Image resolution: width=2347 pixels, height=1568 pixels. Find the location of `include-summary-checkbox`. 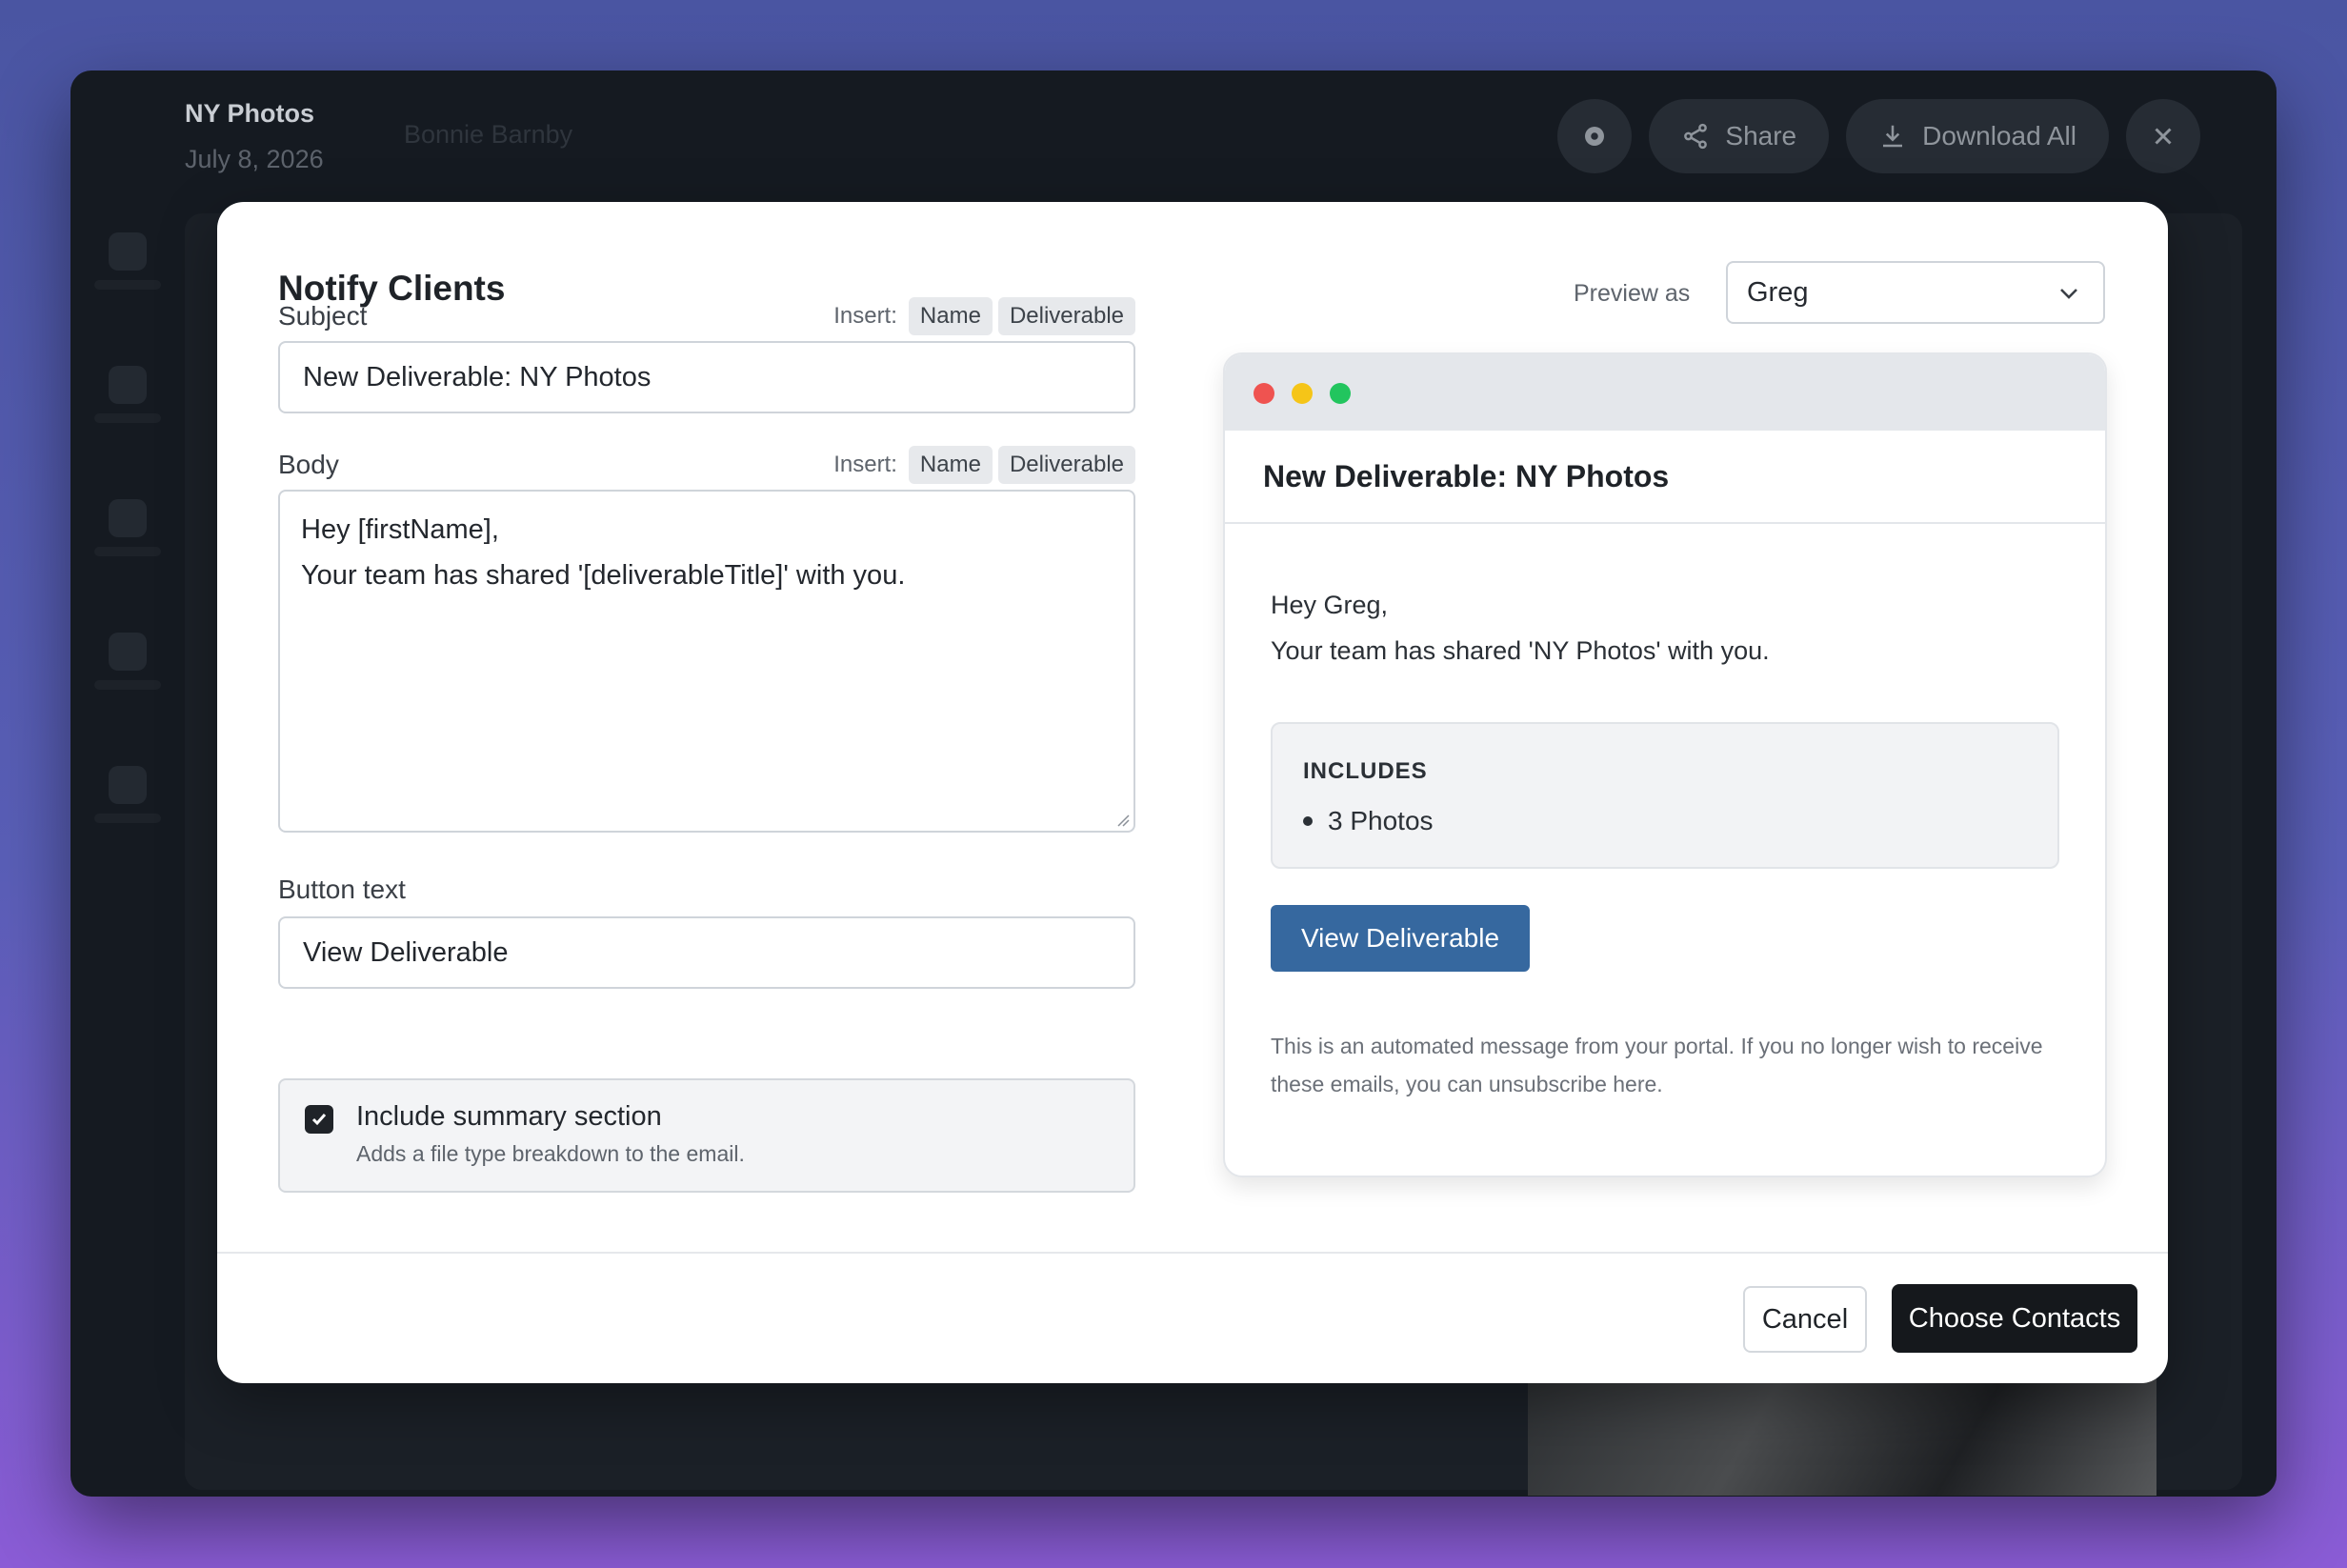

include-summary-checkbox is located at coordinates (319, 1119).